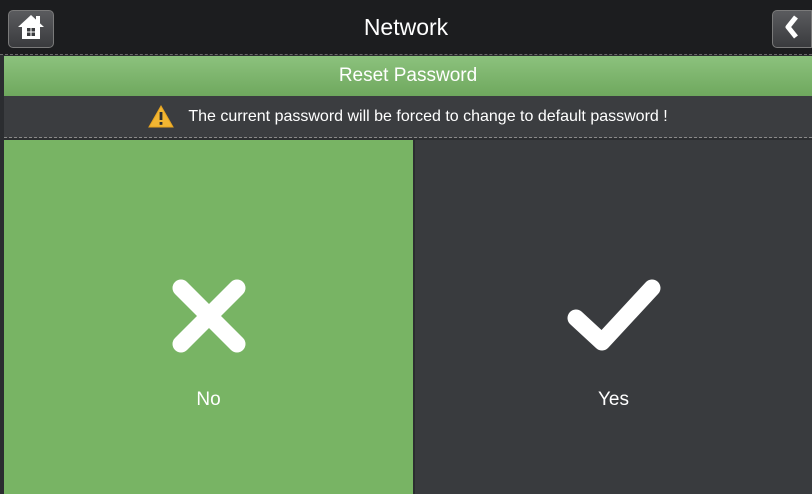 Image resolution: width=812 pixels, height=494 pixels. What do you see at coordinates (408, 76) in the screenshot?
I see `dialog-title: Reset Password` at bounding box center [408, 76].